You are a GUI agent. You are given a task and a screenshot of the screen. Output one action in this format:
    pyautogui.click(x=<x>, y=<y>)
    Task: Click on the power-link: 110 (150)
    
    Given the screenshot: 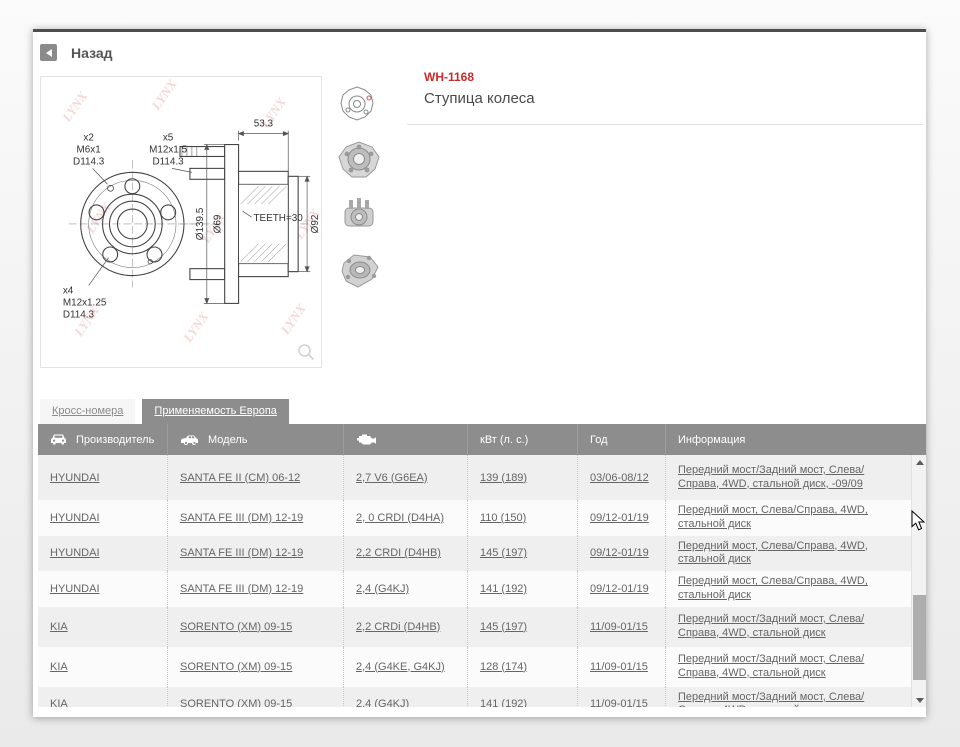 What is the action you would take?
    pyautogui.click(x=503, y=518)
    